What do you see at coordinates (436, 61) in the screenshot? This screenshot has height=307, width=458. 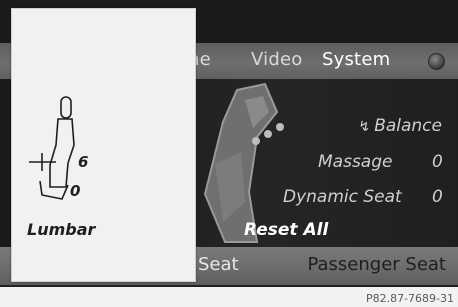 I see `status-dot-icon` at bounding box center [436, 61].